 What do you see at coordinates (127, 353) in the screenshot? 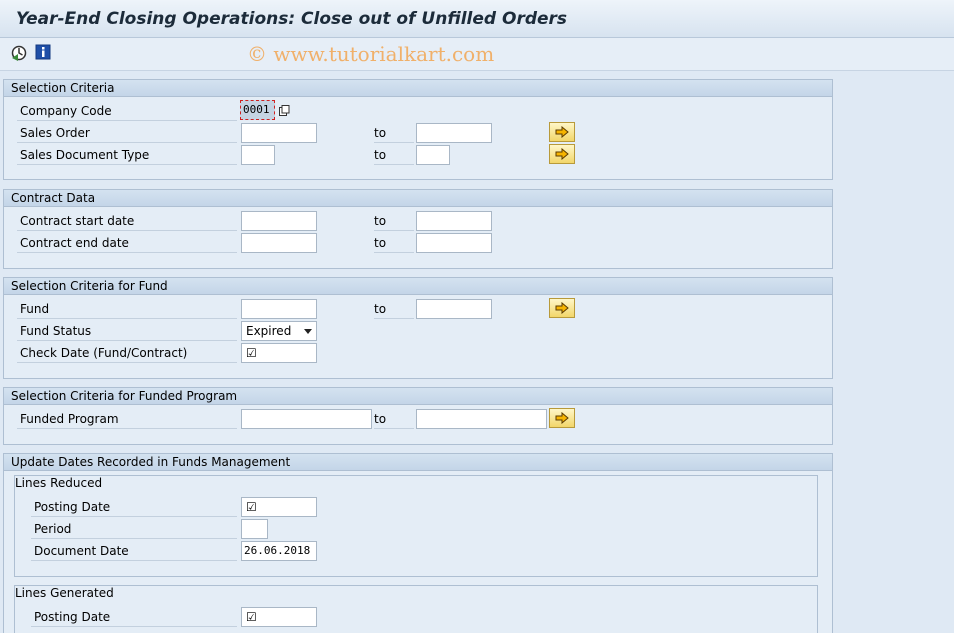
I see `check-date-label: Check Date (Fund/Contract)` at bounding box center [127, 353].